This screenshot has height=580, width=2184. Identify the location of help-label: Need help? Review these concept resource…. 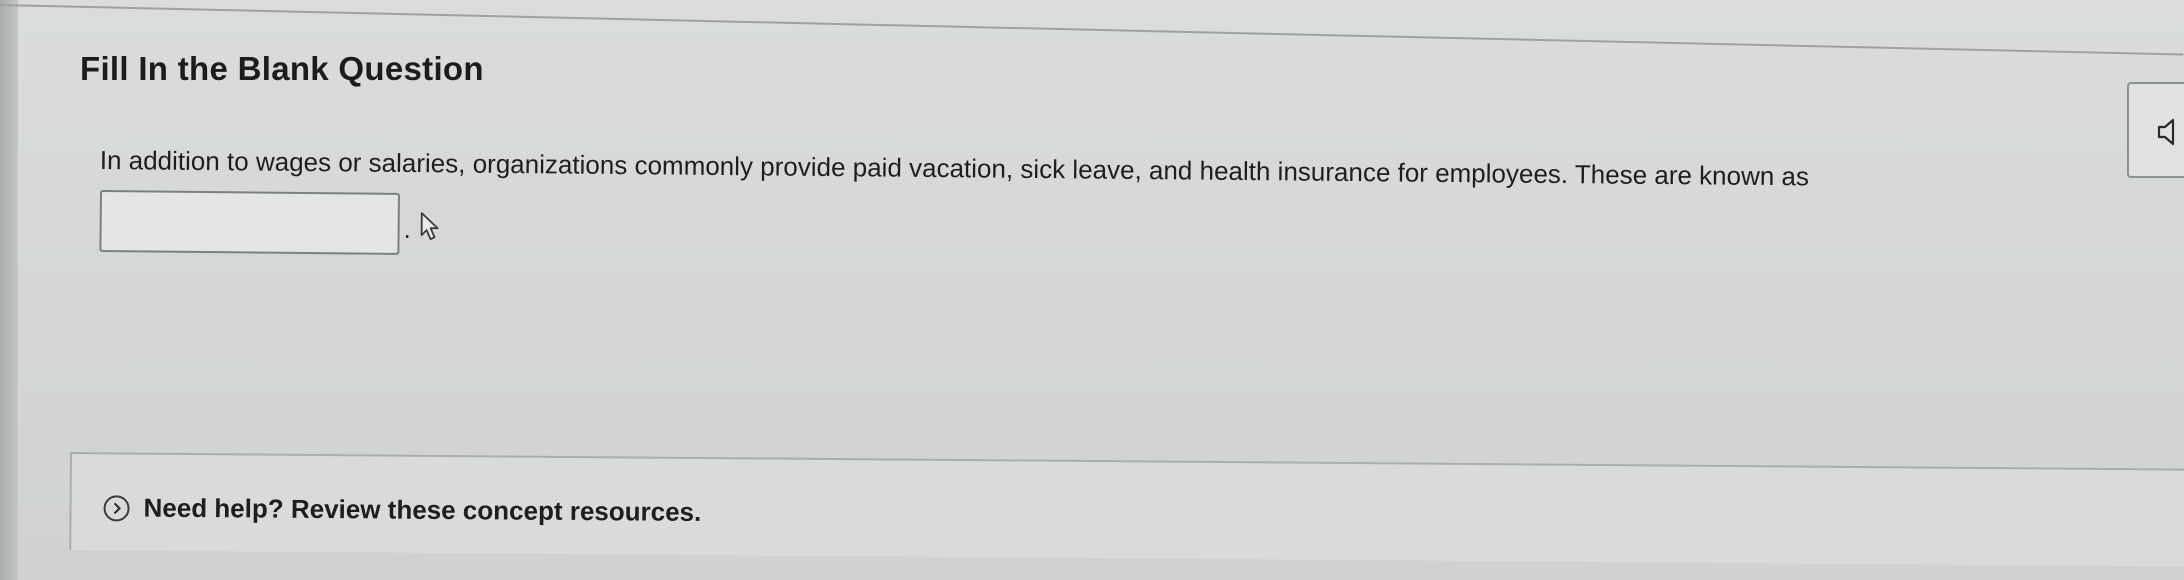
(422, 509).